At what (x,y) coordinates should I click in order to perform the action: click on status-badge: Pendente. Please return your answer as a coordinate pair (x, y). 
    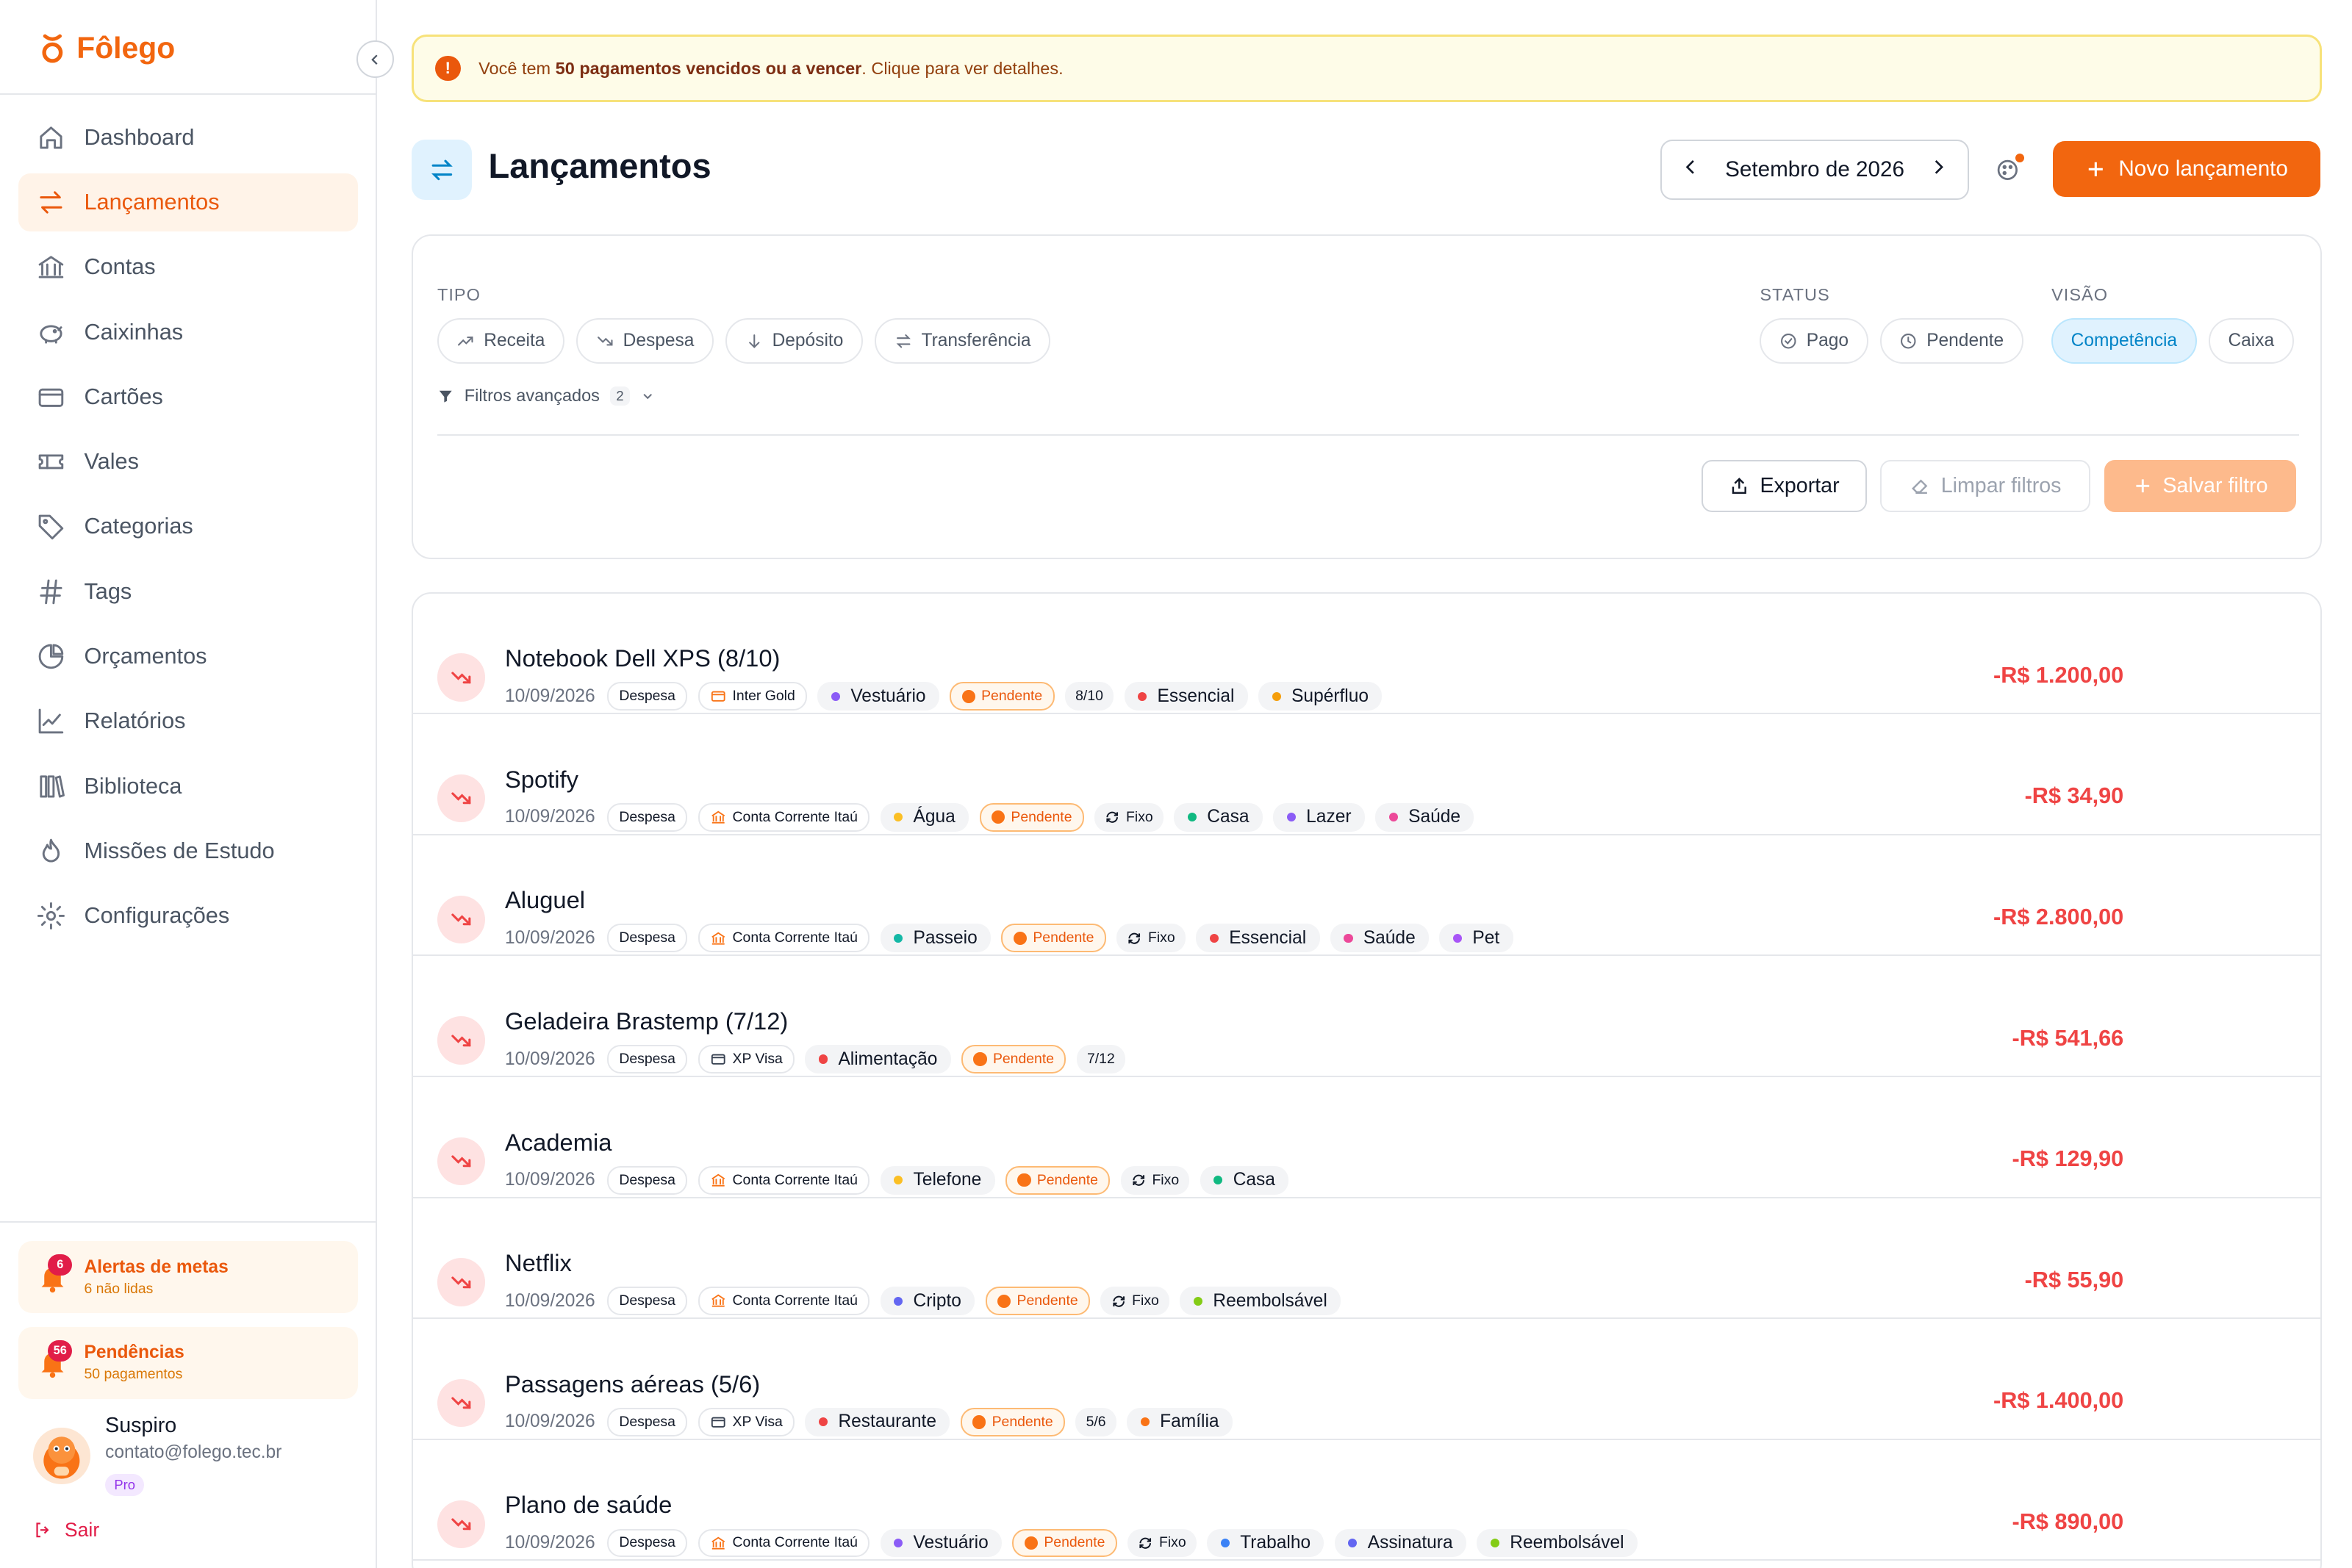
    Looking at the image, I should click on (1002, 697).